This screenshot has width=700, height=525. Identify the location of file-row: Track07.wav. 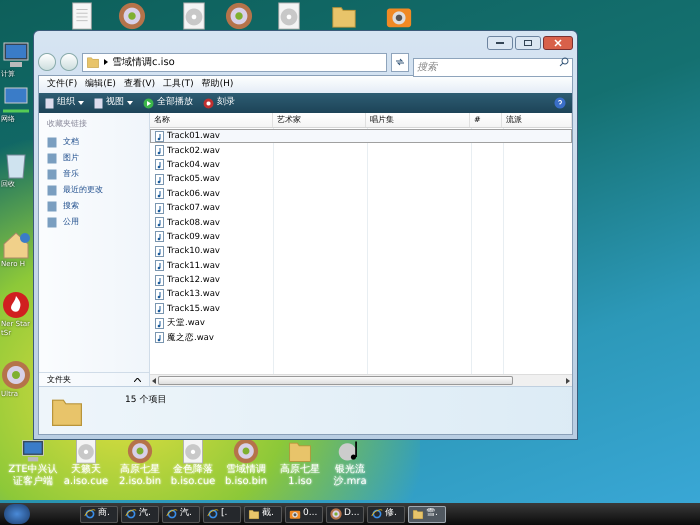
(361, 208).